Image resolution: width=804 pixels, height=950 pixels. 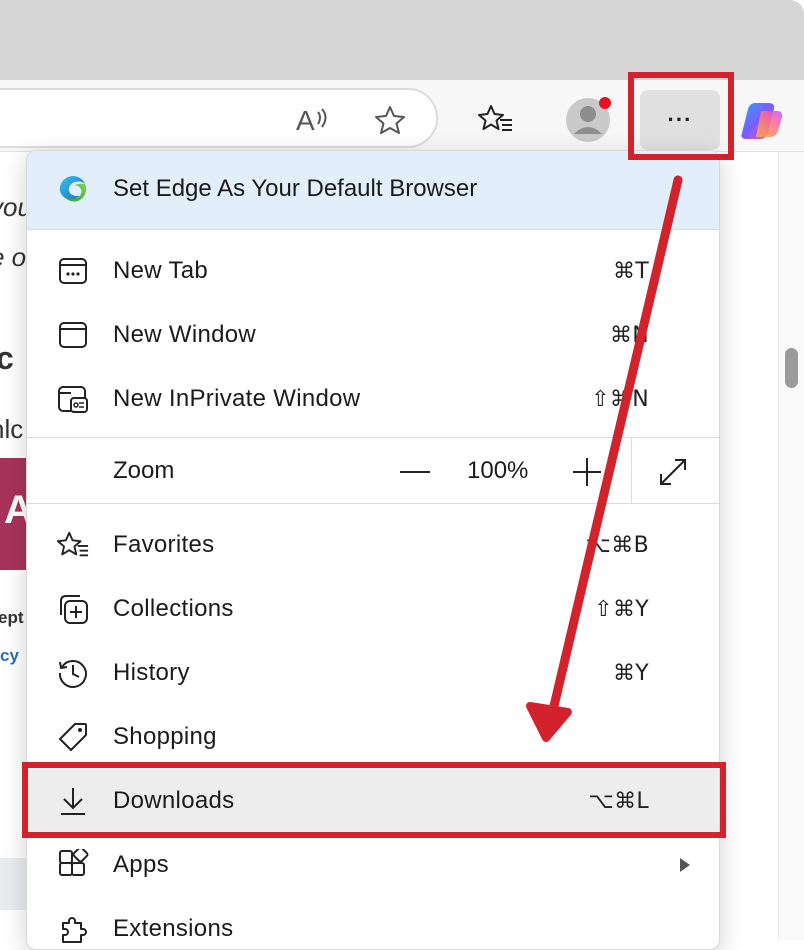 What do you see at coordinates (631, 471) in the screenshot?
I see `zoom-separator` at bounding box center [631, 471].